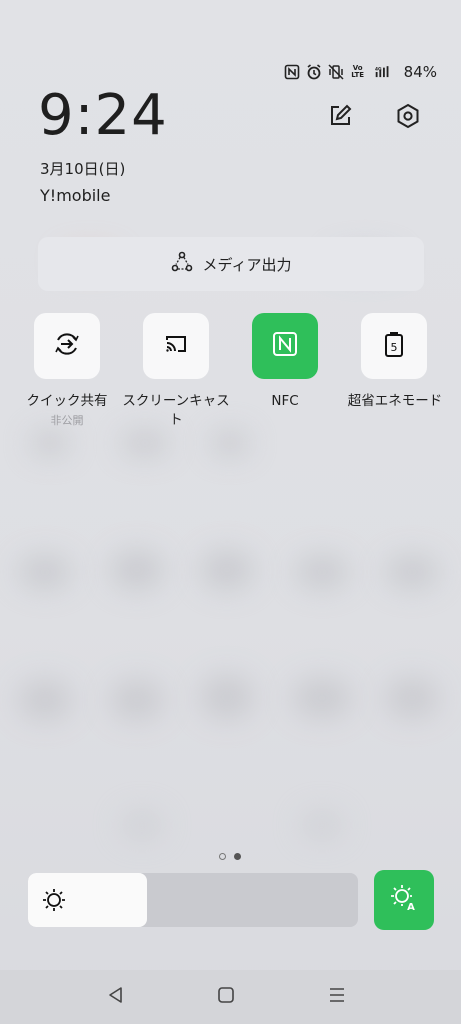 The height and width of the screenshot is (1024, 461). I want to click on gear-icon, so click(408, 118).